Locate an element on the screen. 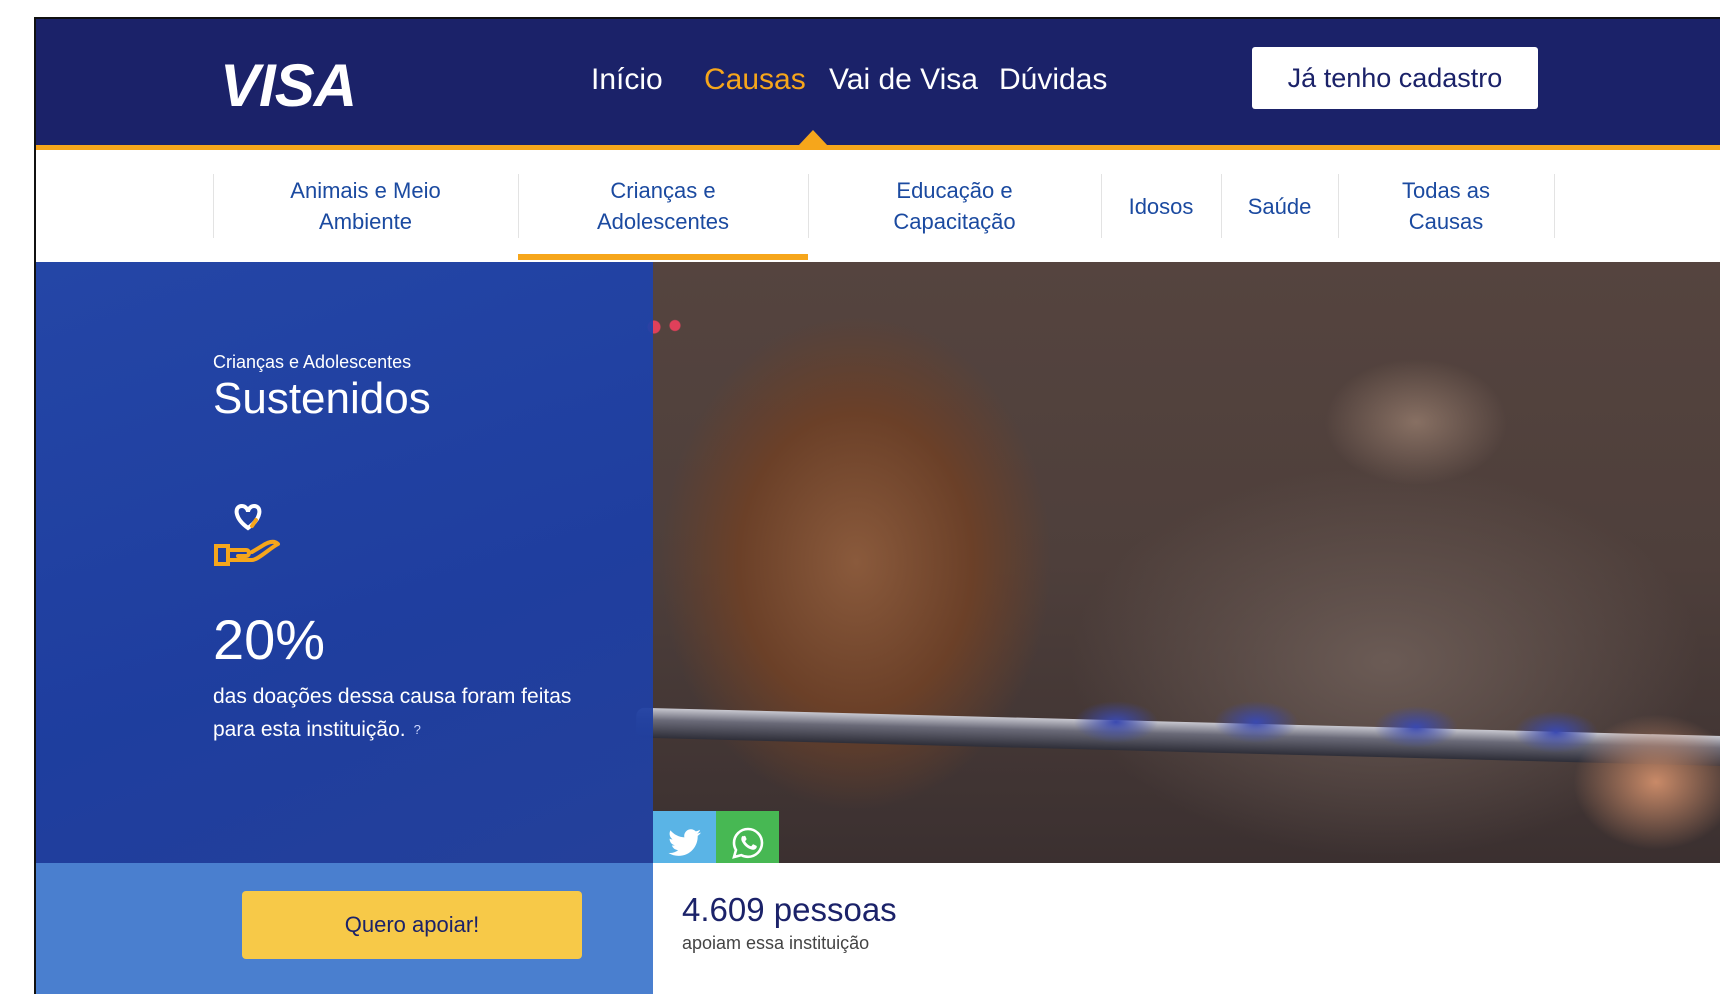 The height and width of the screenshot is (994, 1720). visa-logo: VISA is located at coordinates (288, 85).